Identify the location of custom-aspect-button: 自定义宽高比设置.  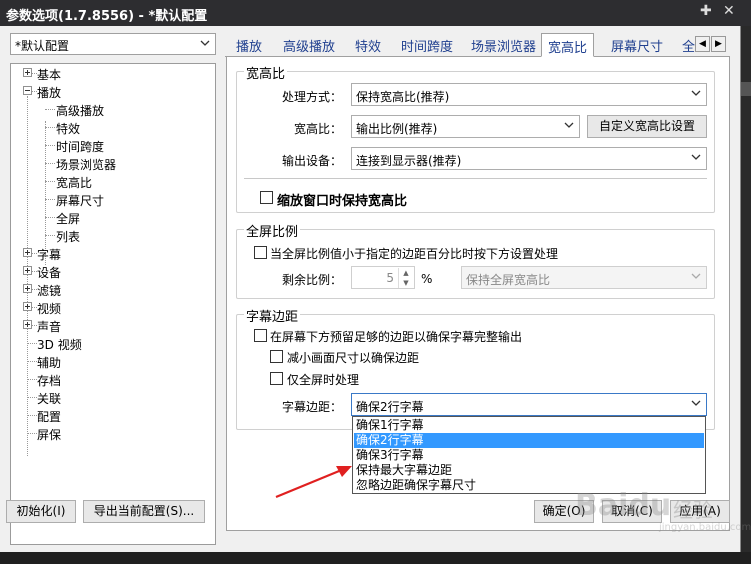
(647, 126).